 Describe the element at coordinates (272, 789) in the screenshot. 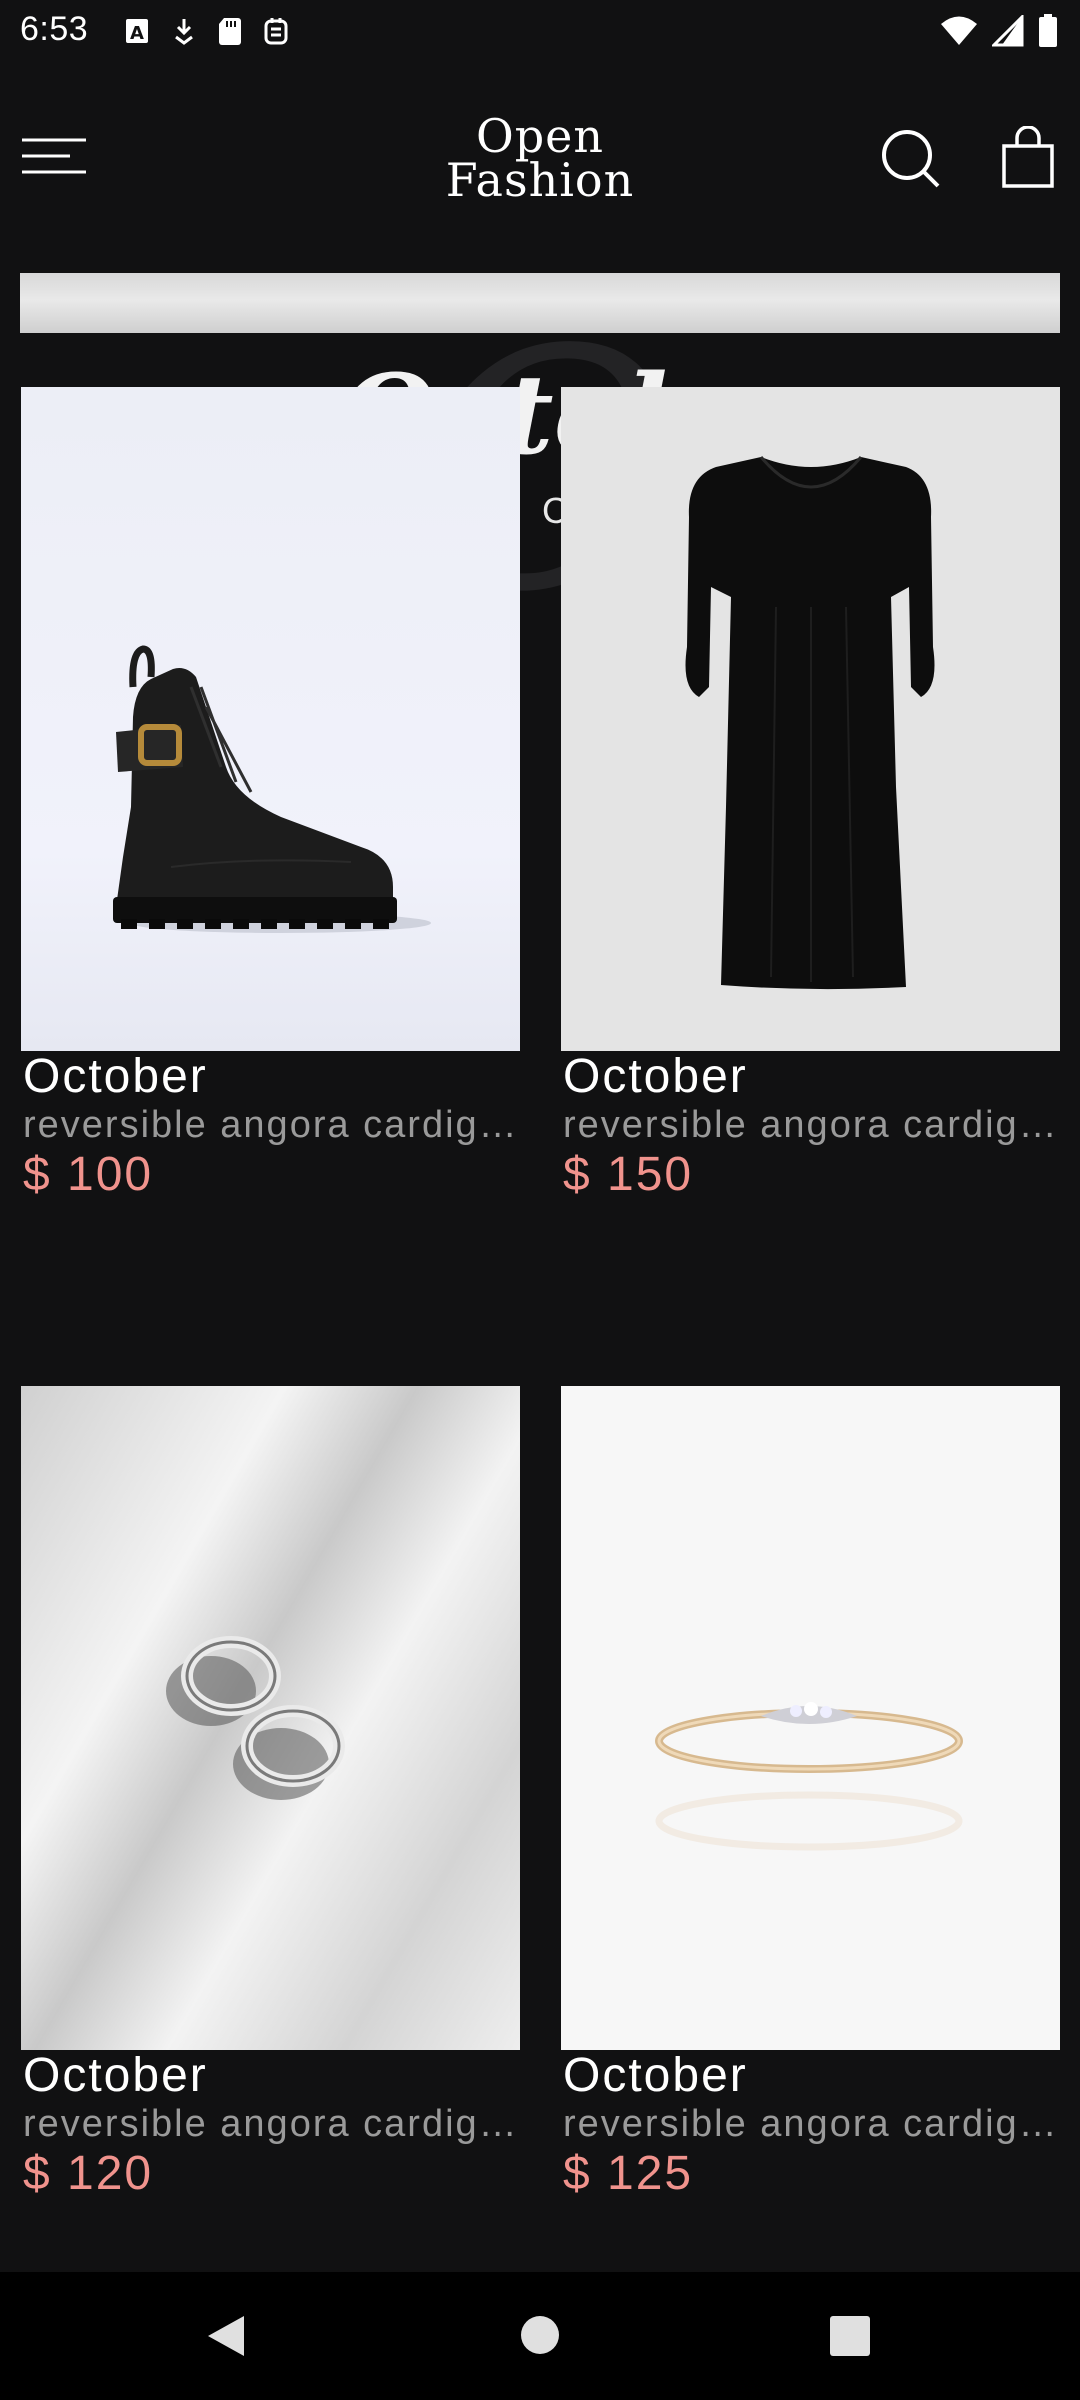

I see `boot-illustration` at that location.